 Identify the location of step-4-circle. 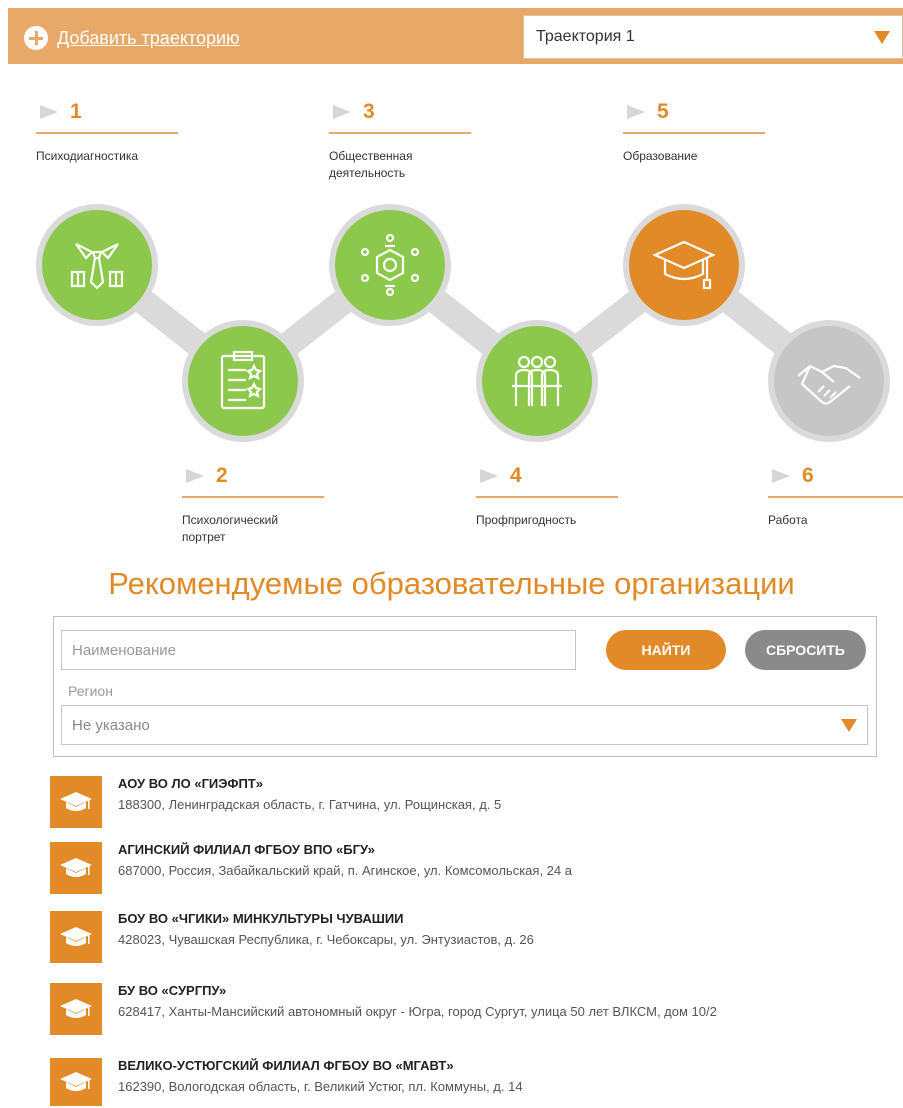
(537, 381).